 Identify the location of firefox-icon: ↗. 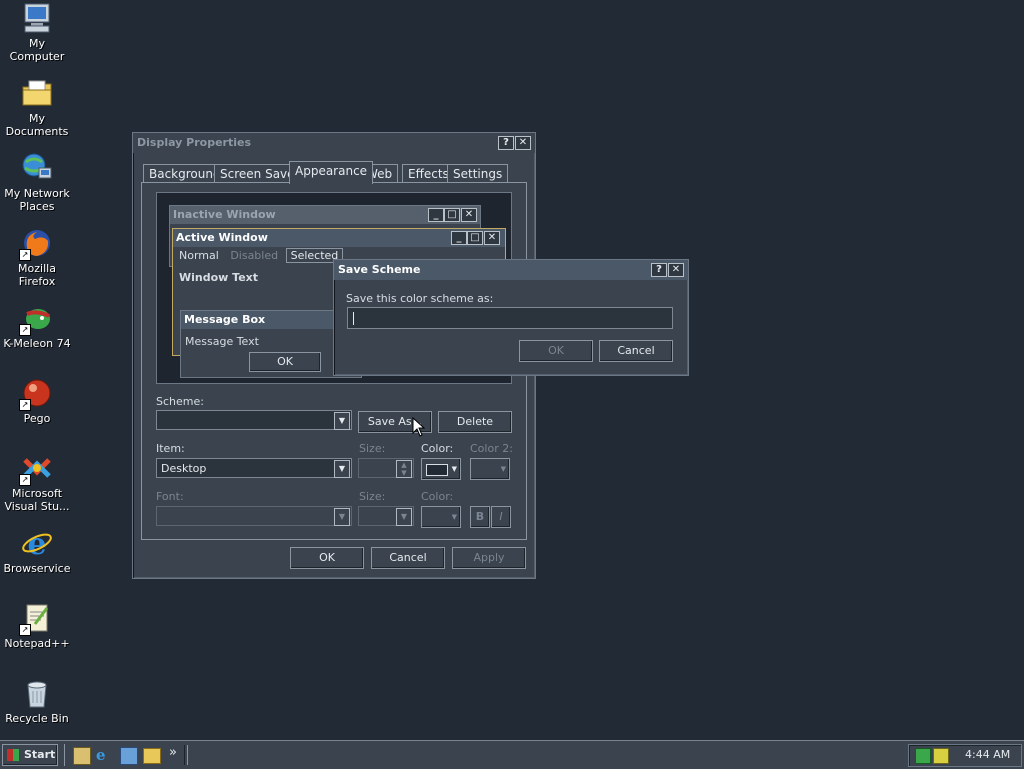
(36, 244).